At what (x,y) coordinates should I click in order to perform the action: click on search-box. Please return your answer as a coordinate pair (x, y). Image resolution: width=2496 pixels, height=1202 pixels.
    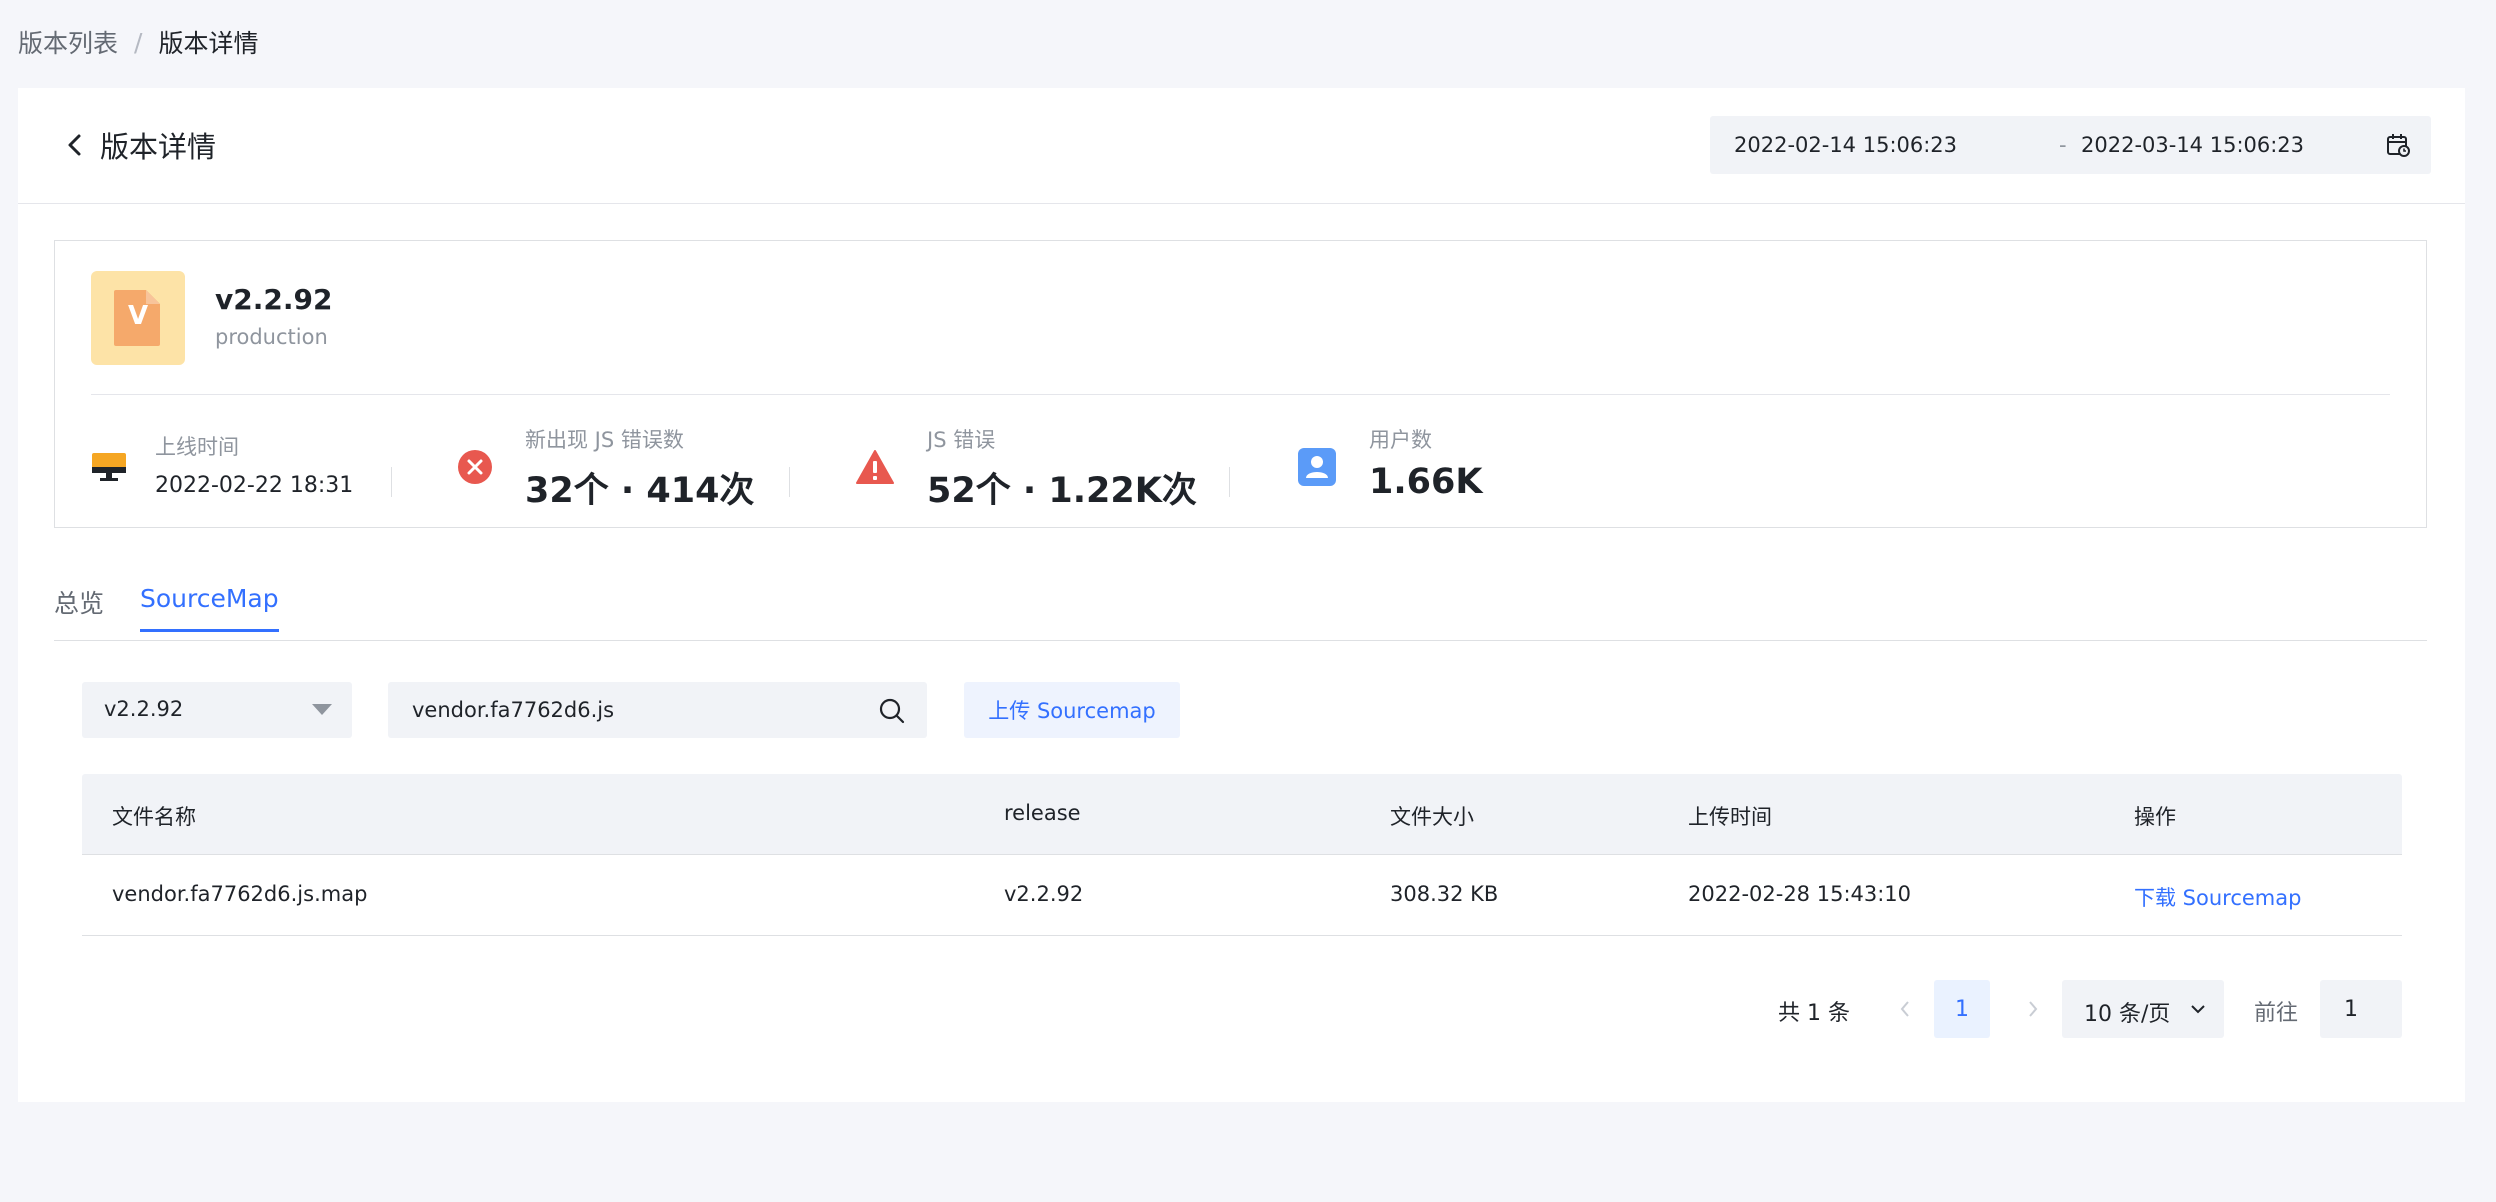
    Looking at the image, I should click on (657, 710).